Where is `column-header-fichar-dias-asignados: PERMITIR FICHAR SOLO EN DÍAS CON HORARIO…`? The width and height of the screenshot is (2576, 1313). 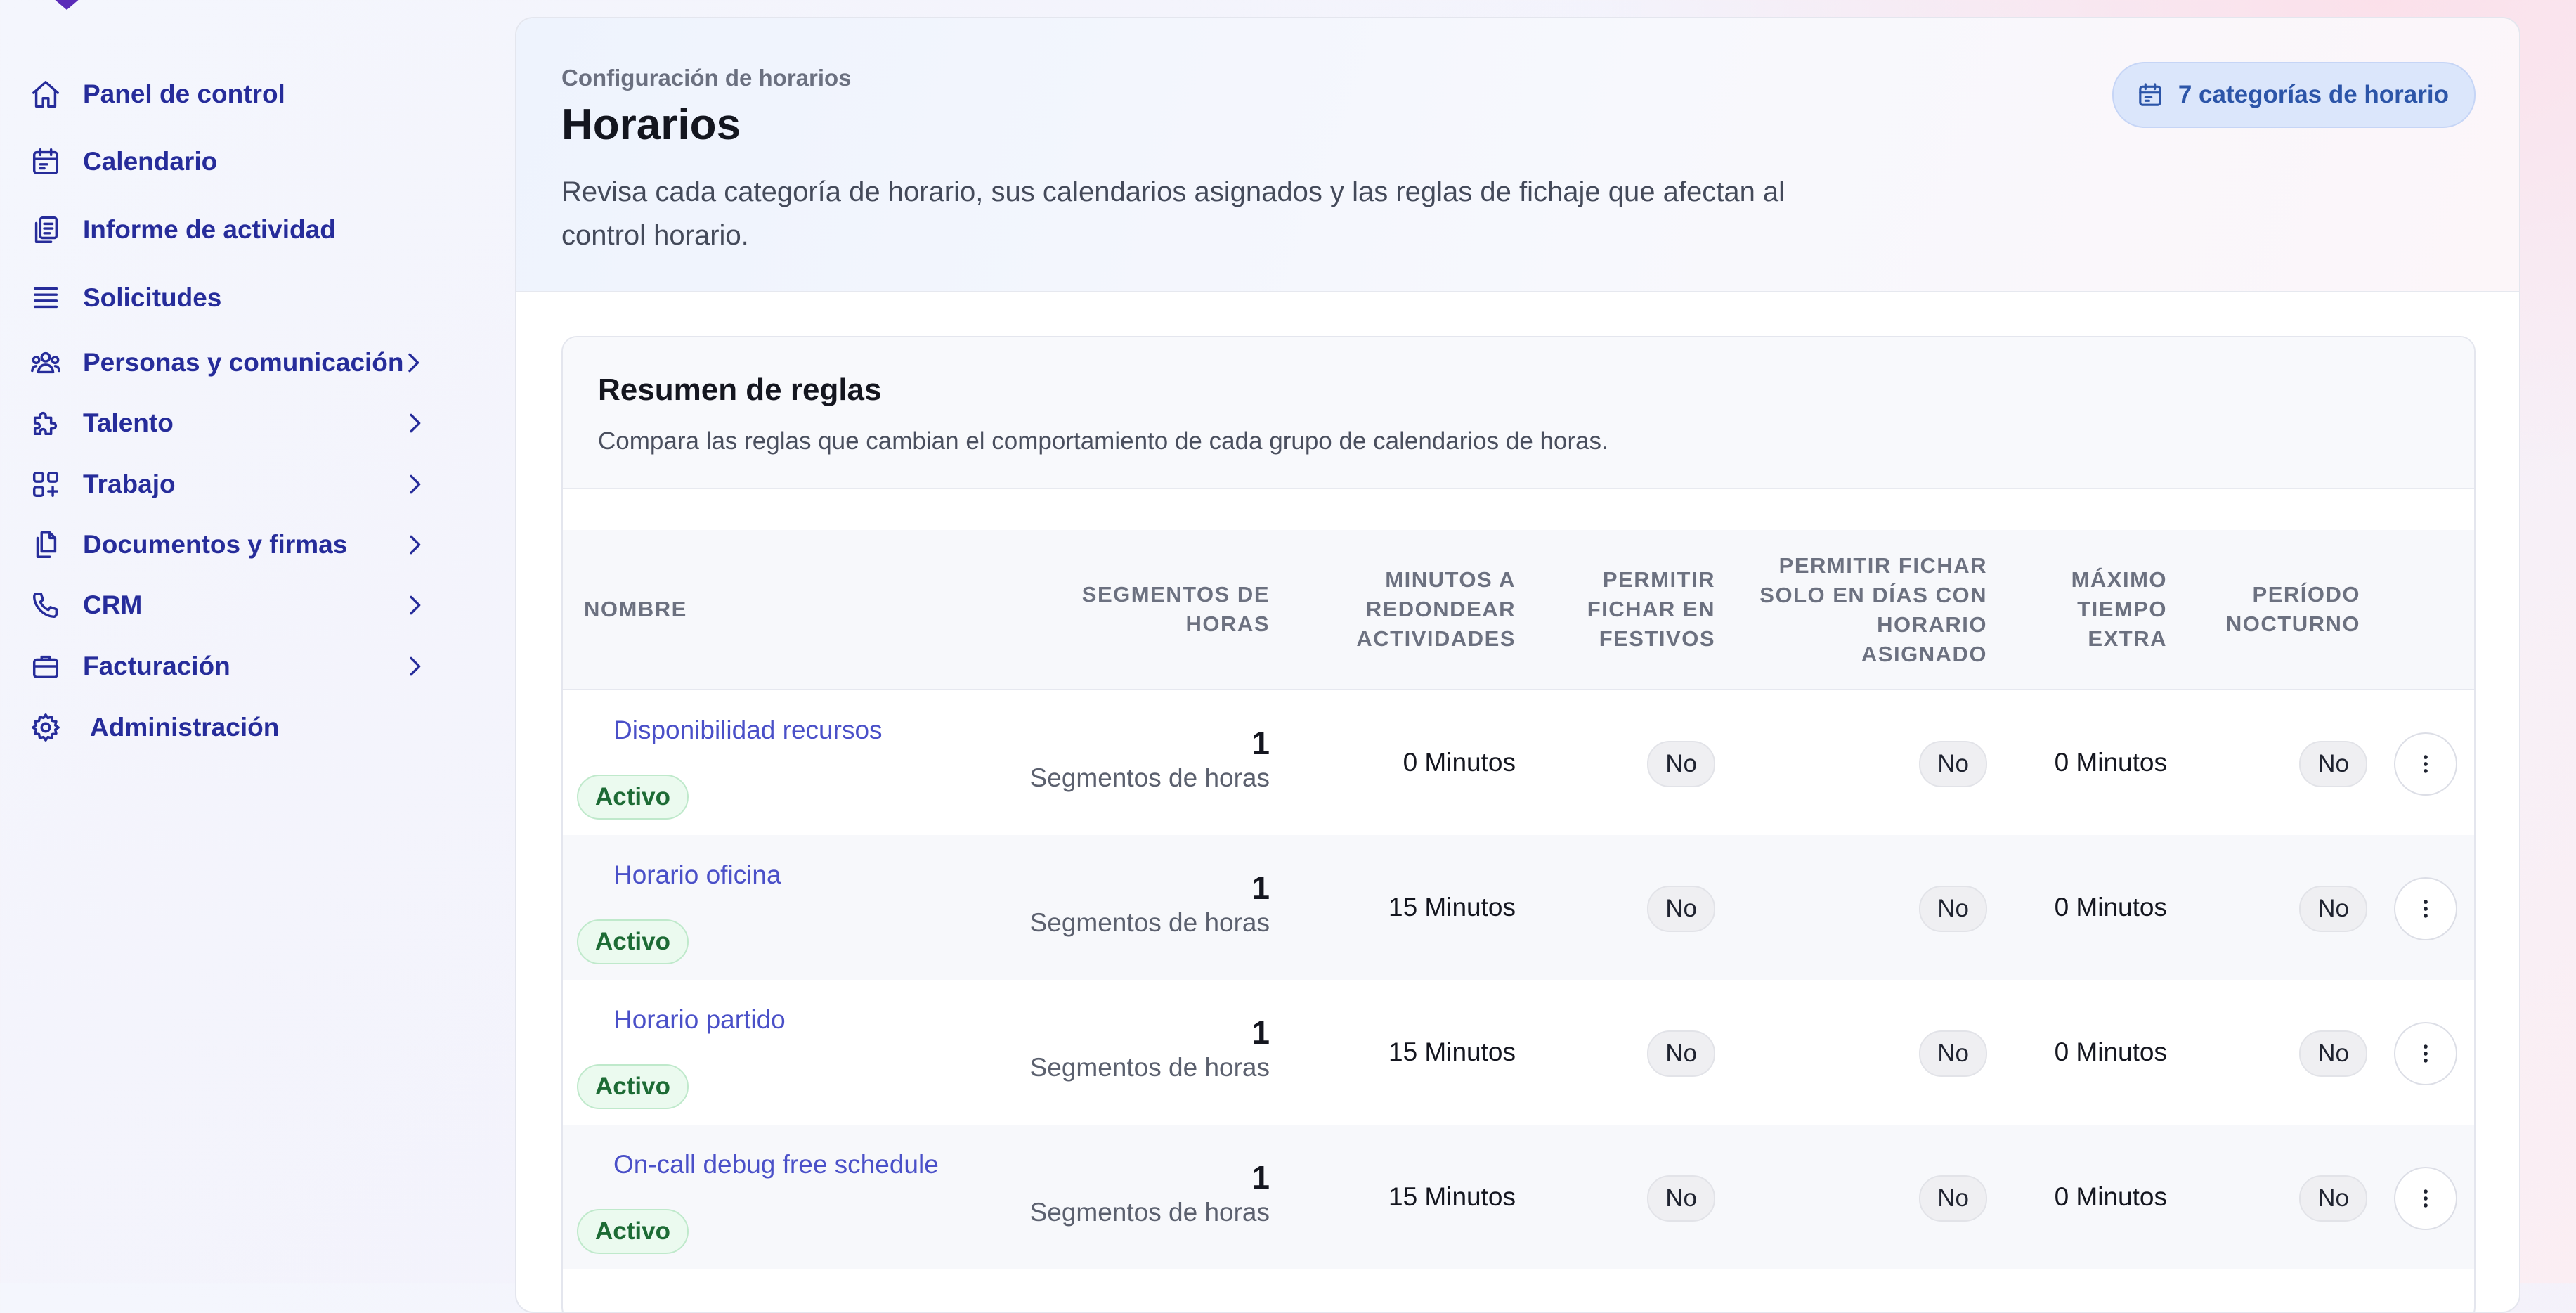 column-header-fichar-dias-asignados: PERMITIR FICHAR SOLO EN DÍAS CON HORARIO… is located at coordinates (1867, 610).